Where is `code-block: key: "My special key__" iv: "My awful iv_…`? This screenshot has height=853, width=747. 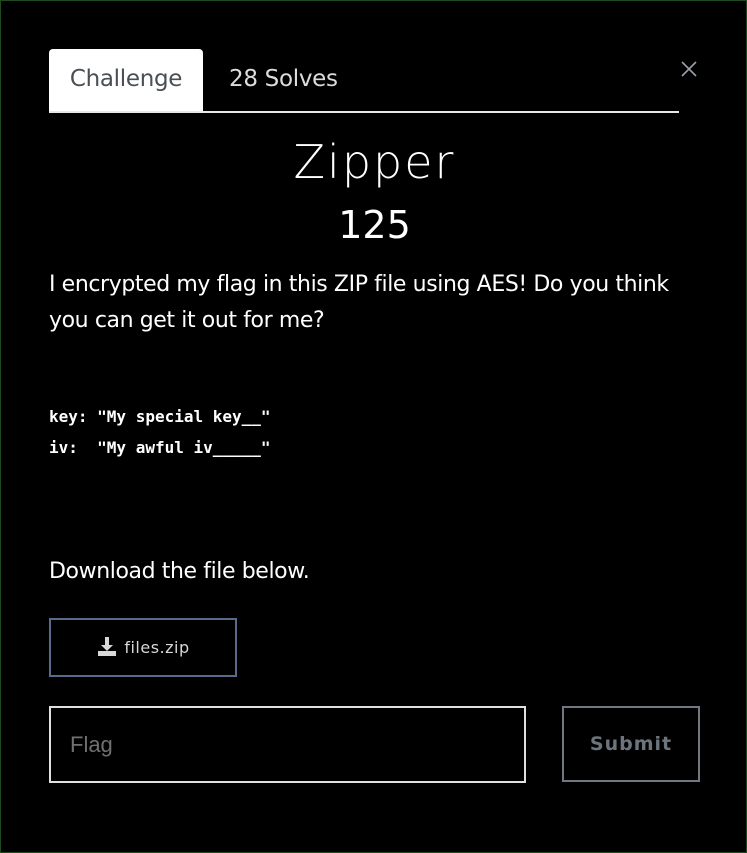 code-block: key: "My special key__" iv: "My awful iv_… is located at coordinates (160, 432).